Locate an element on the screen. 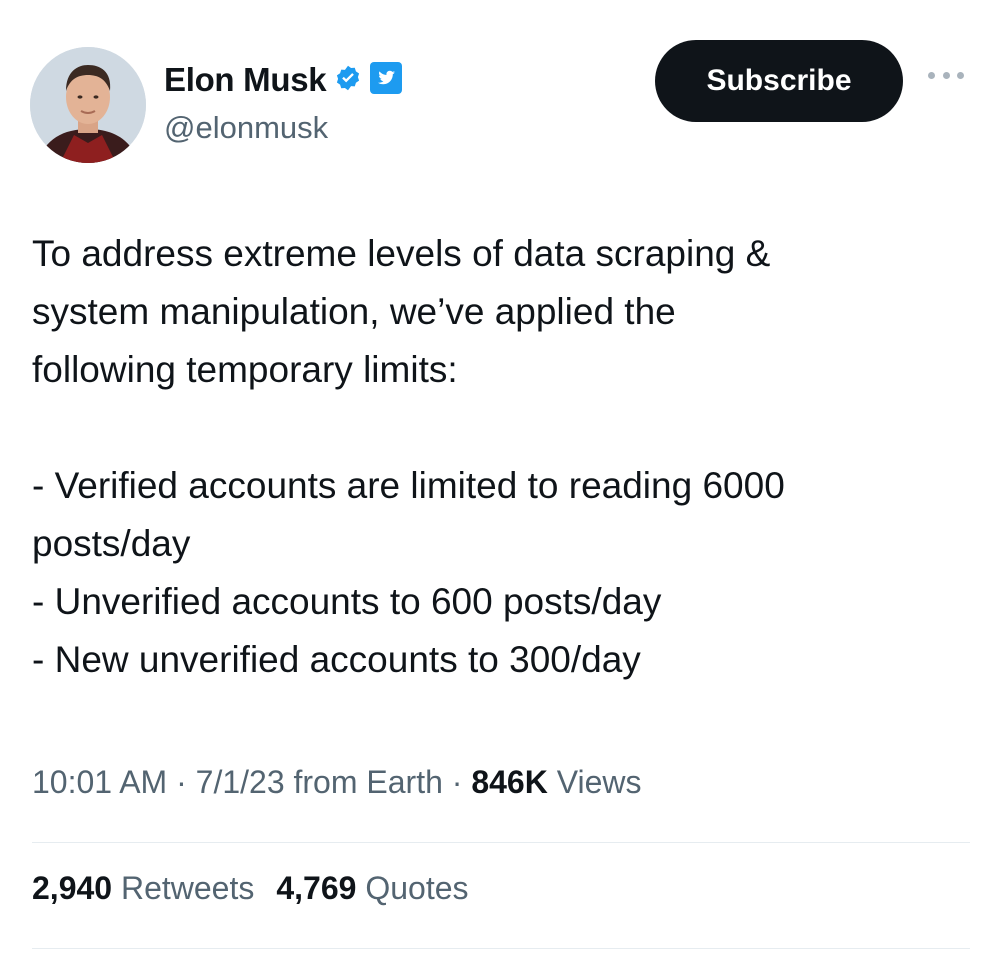 Image resolution: width=1000 pixels, height=973 pixels. retweets-stat: 2,940 Retweets is located at coordinates (143, 888).